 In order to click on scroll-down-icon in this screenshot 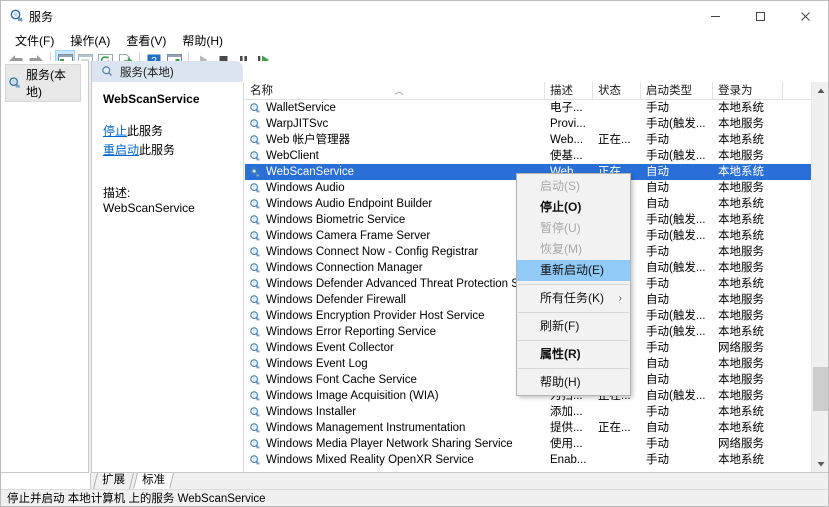, I will do `click(820, 463)`.